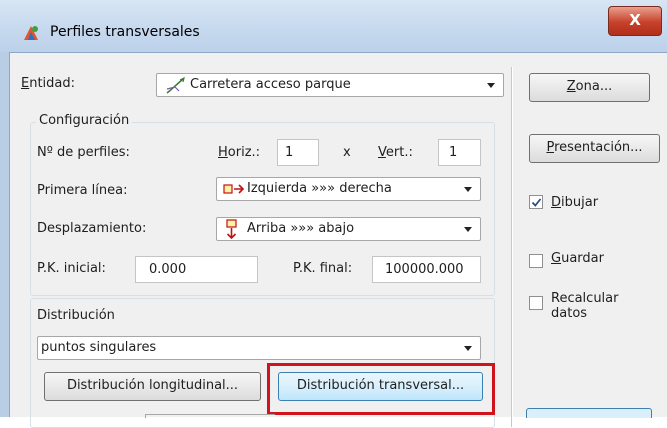 This screenshot has width=667, height=428. I want to click on partial-control, so click(210, 416).